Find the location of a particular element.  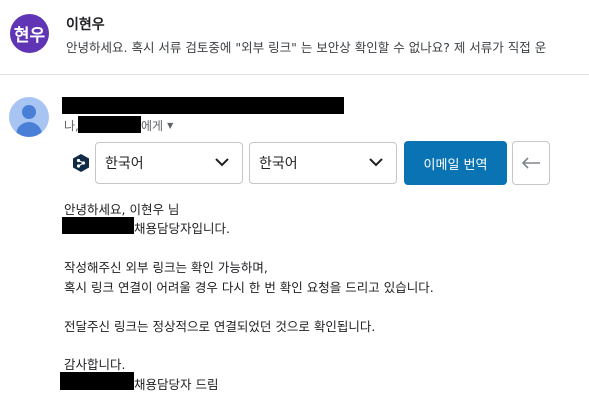

redacted-recipient is located at coordinates (109, 124).